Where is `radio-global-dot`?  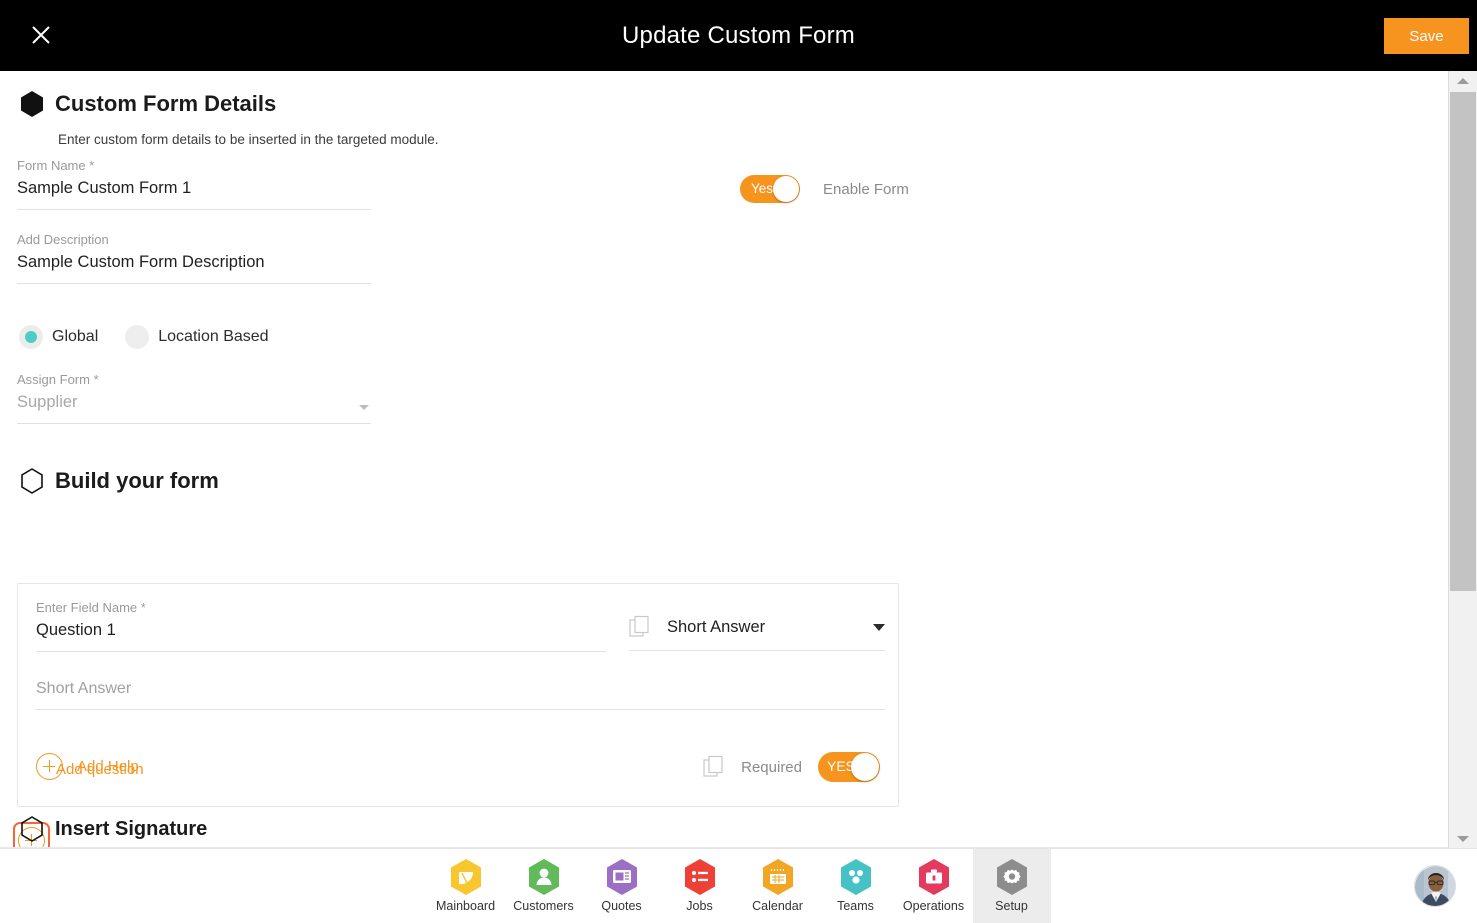
radio-global-dot is located at coordinates (31, 337).